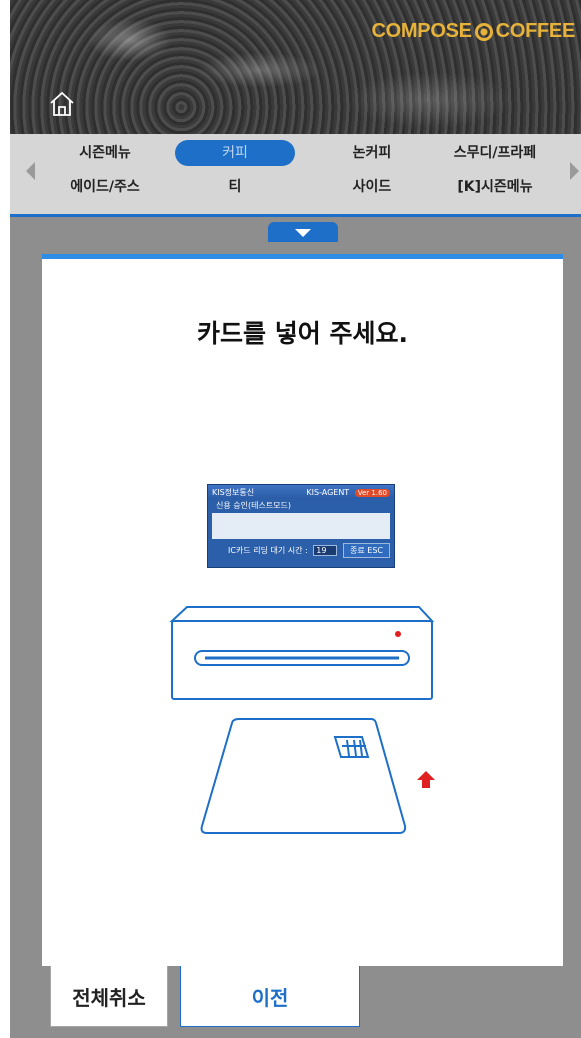 The width and height of the screenshot is (581, 1038). What do you see at coordinates (295, 175) in the screenshot?
I see `category-menu: 시즌메뉴 커피 논커피 스무디/프라페 에이드/주스 티 사이드 [K]시즌메뉴` at bounding box center [295, 175].